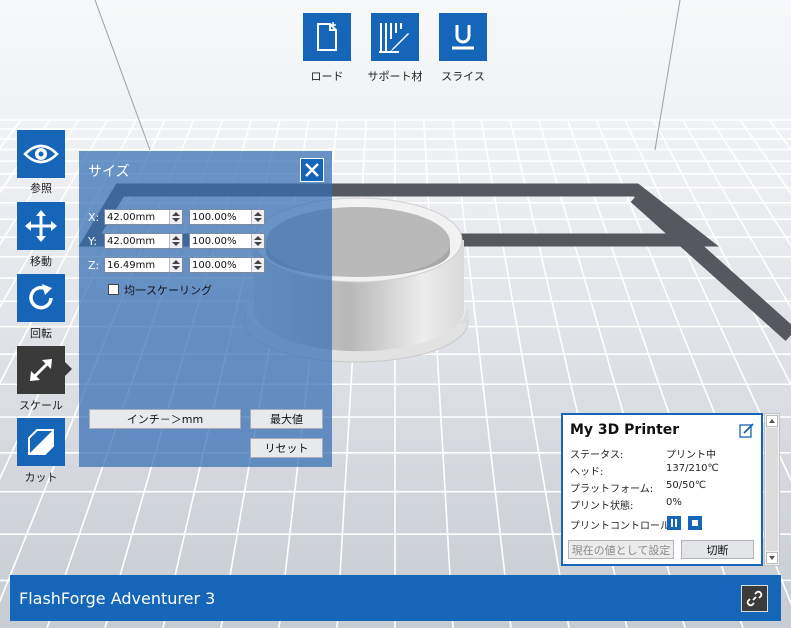 This screenshot has width=791, height=628. I want to click on view-button, so click(41, 154).